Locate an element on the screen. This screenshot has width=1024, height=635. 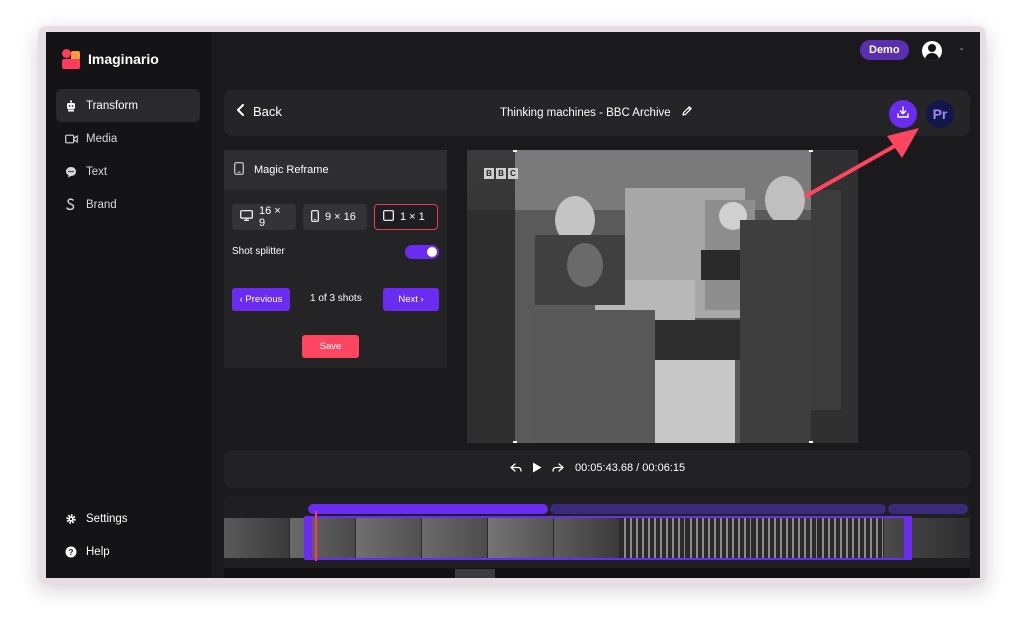
robot-icon is located at coordinates (71, 106).